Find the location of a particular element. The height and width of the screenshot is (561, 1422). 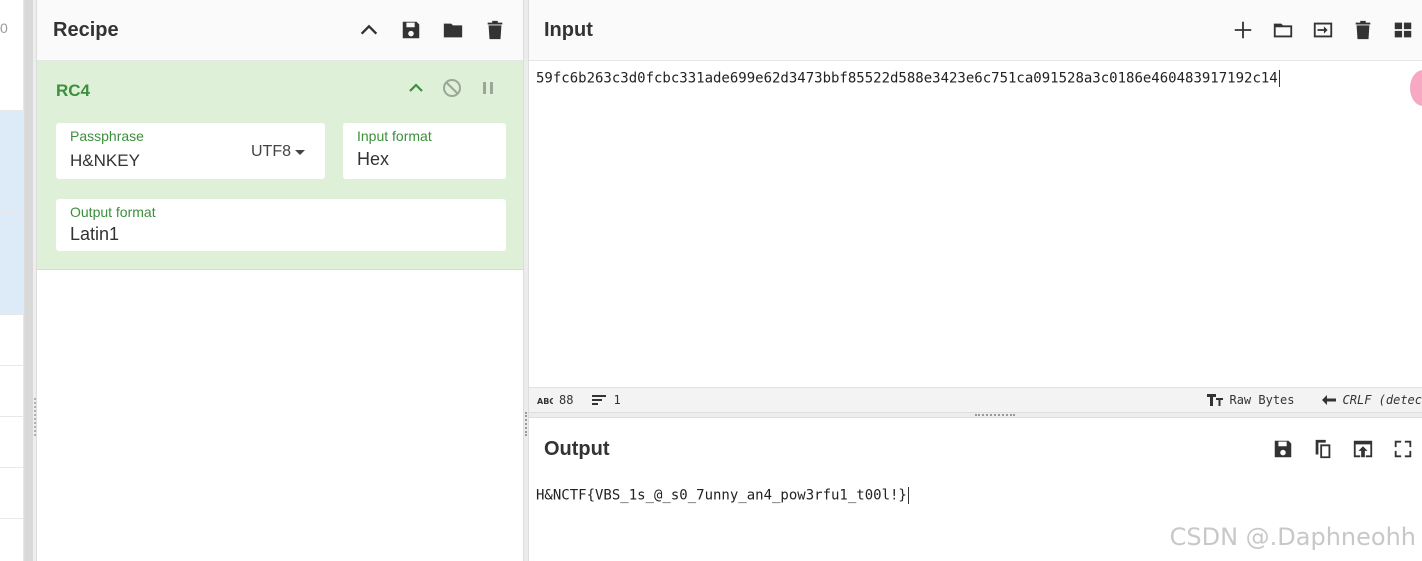

output-format-value: Latin1 is located at coordinates (94, 234).